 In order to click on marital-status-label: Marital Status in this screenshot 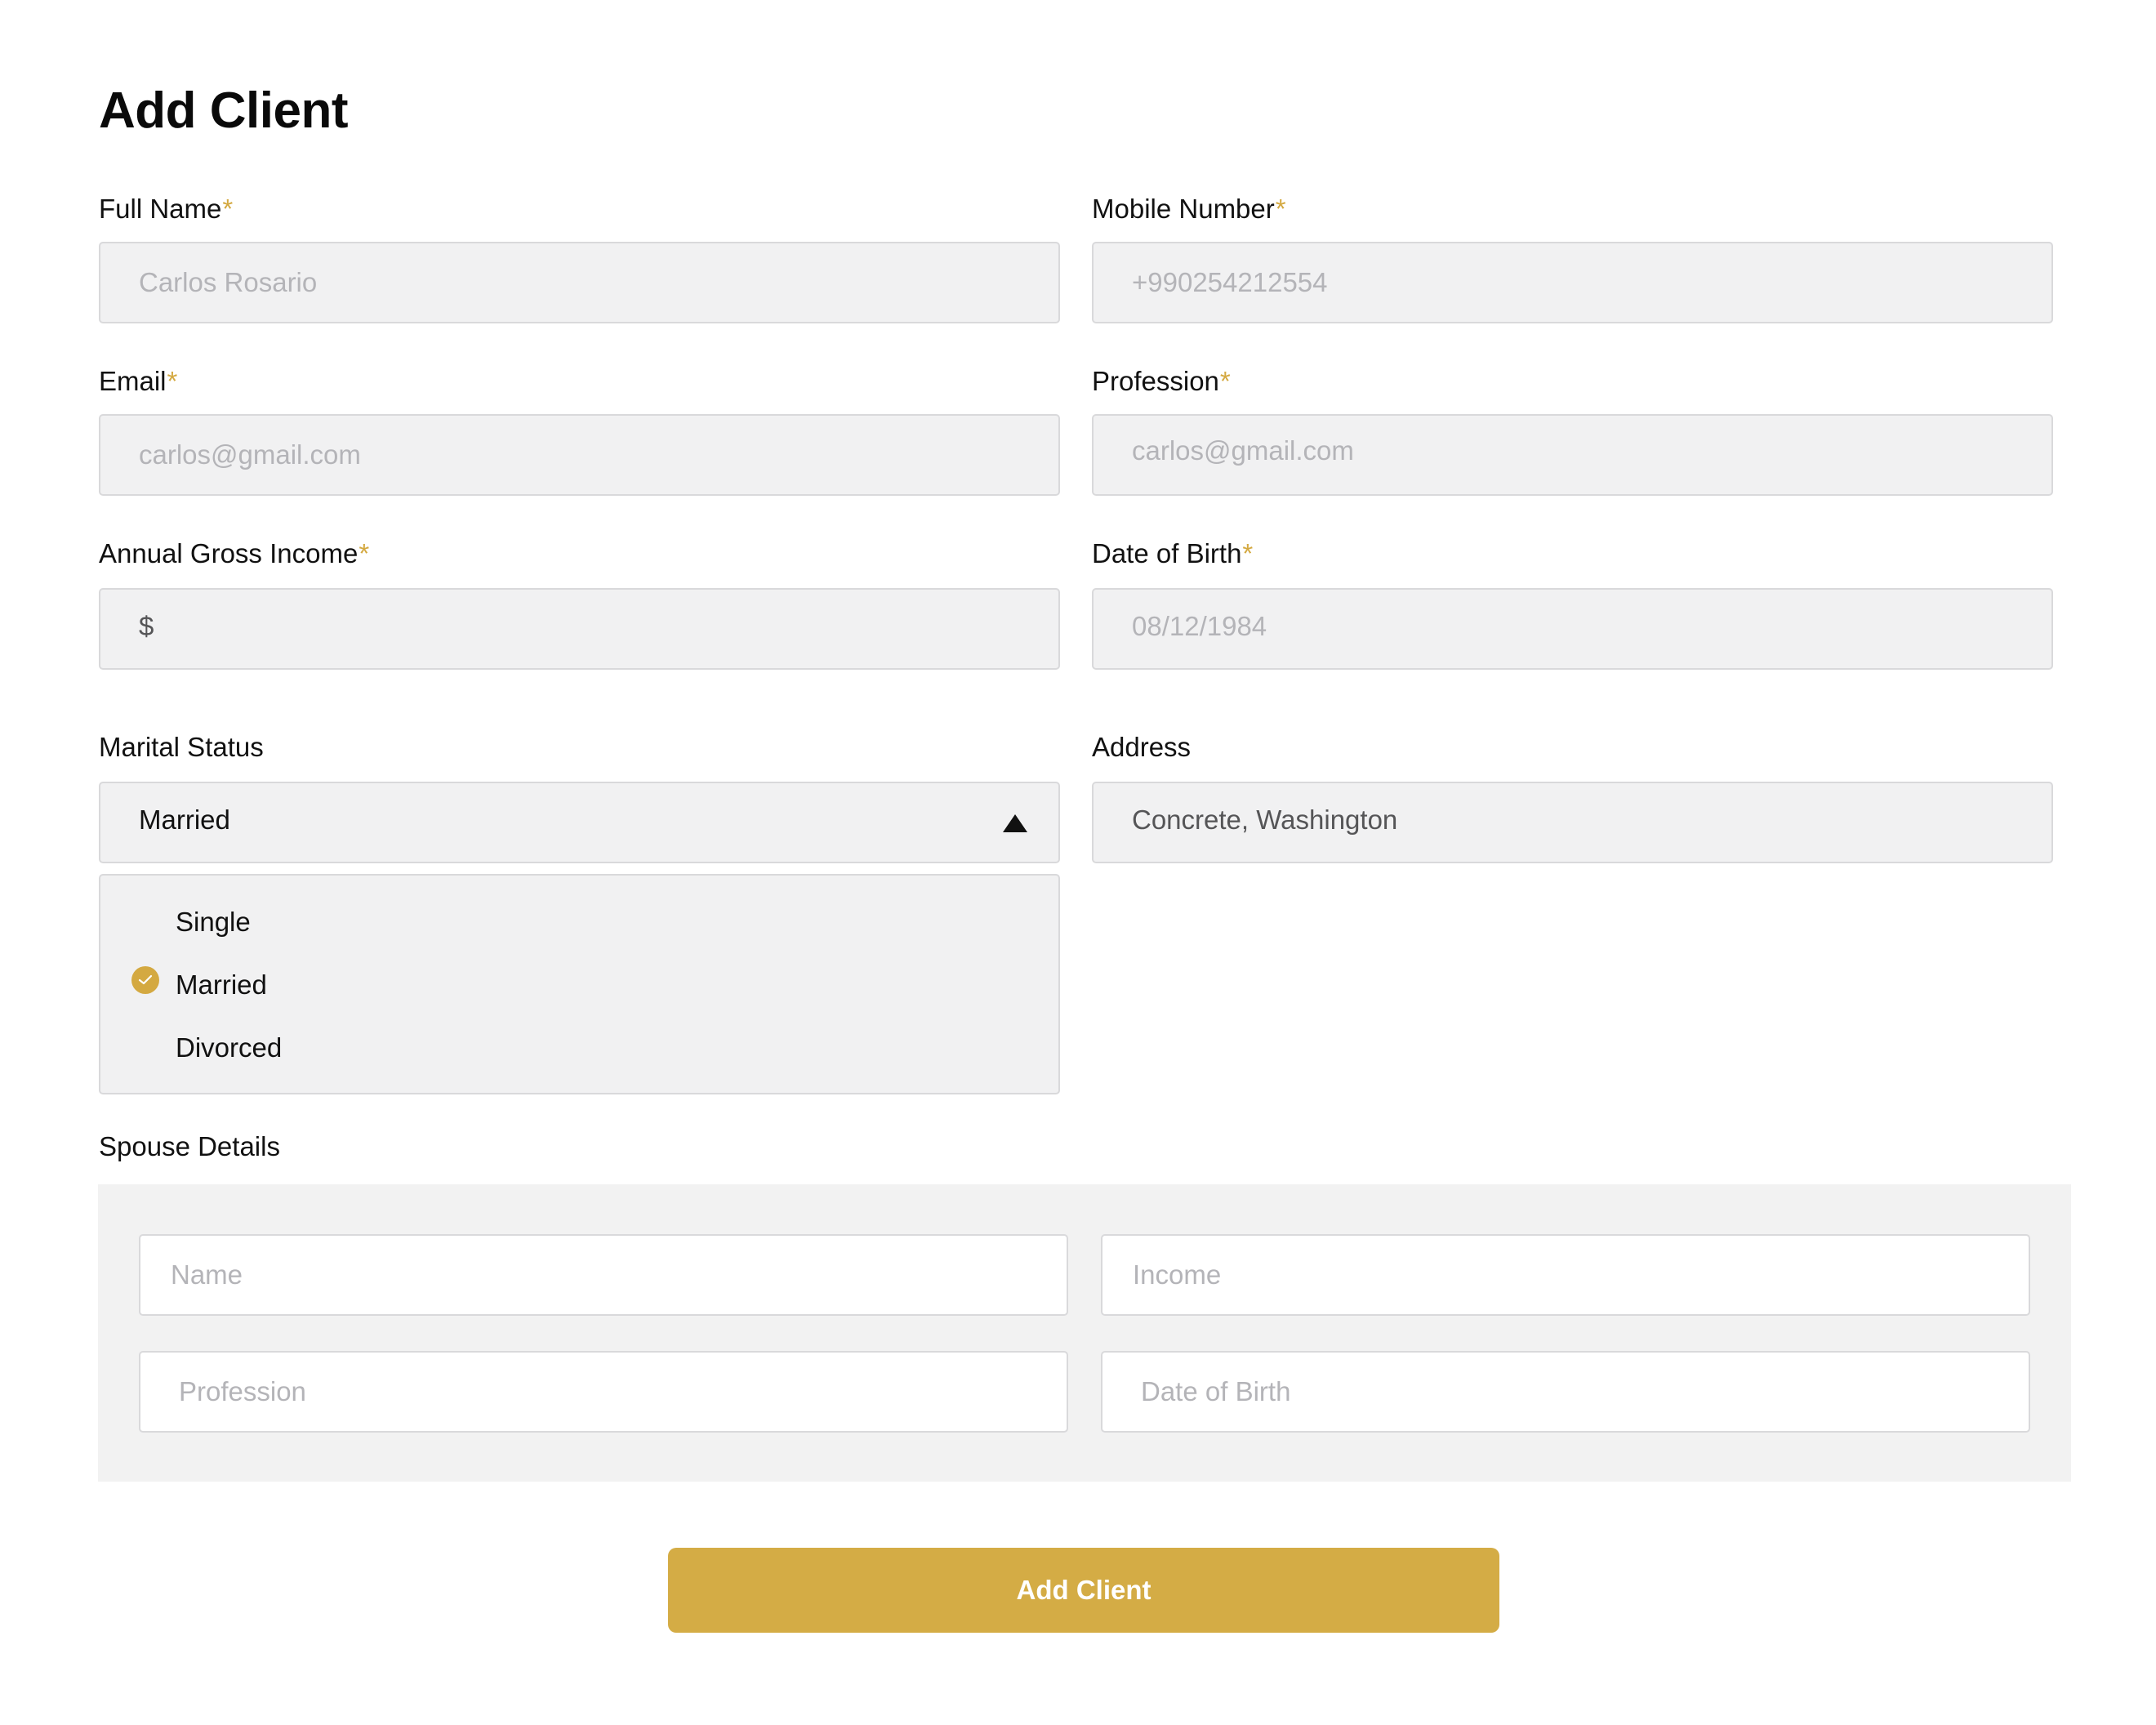, I will do `click(181, 747)`.